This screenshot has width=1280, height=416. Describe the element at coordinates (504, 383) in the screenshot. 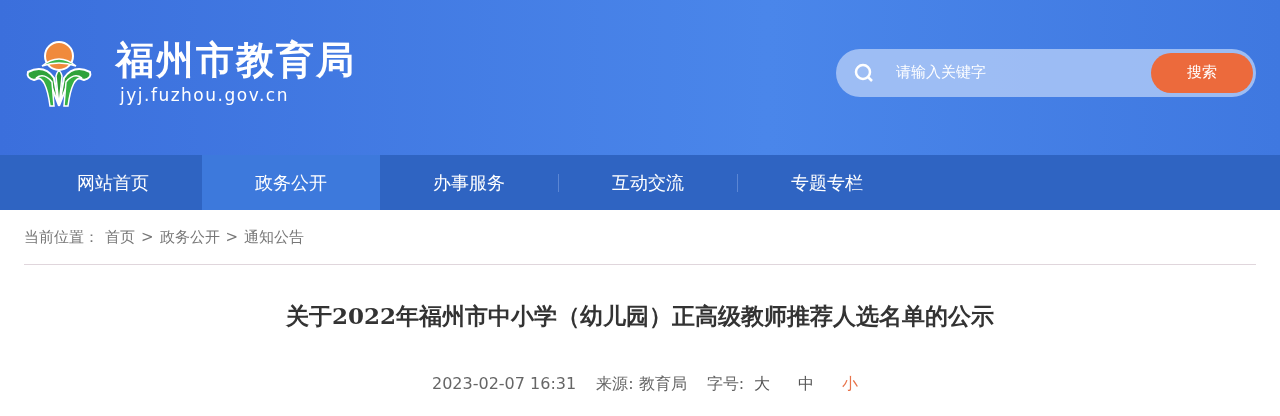

I see `publish-date: 2023-02-07 16:31` at that location.